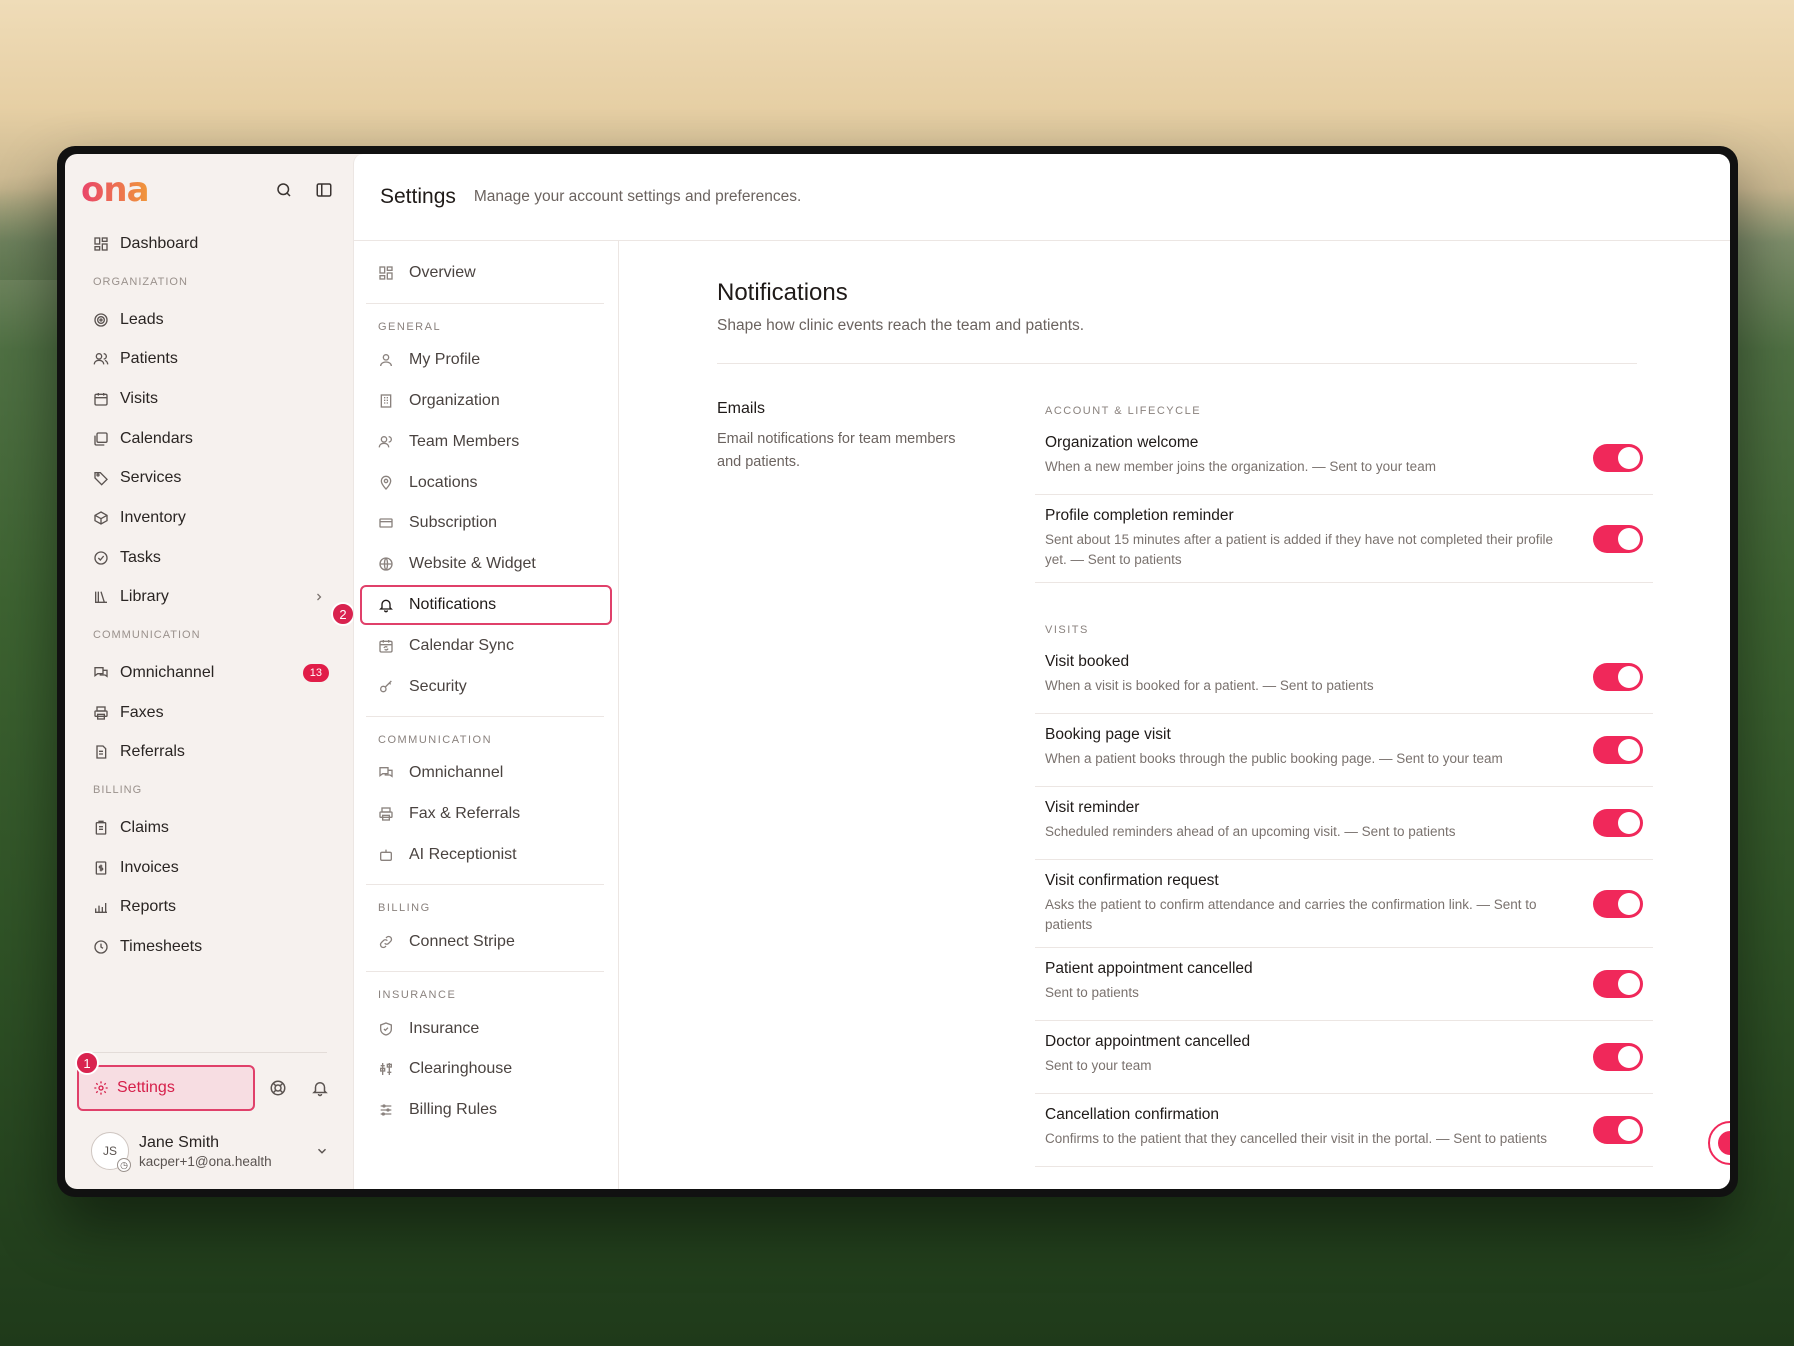 The width and height of the screenshot is (1794, 1346). I want to click on subnav-item-locations: Locations, so click(485, 482).